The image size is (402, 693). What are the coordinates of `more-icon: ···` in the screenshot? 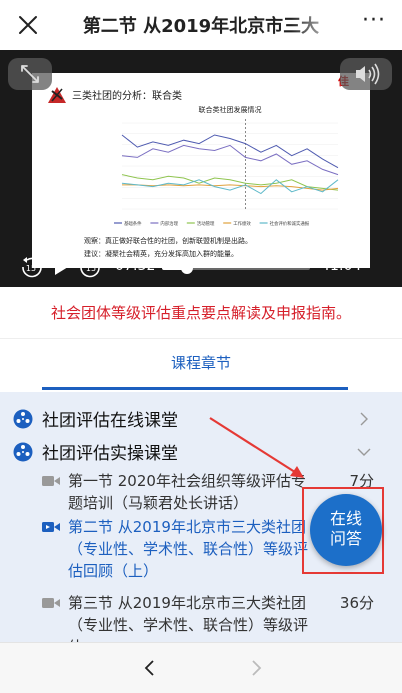 It's located at (374, 23).